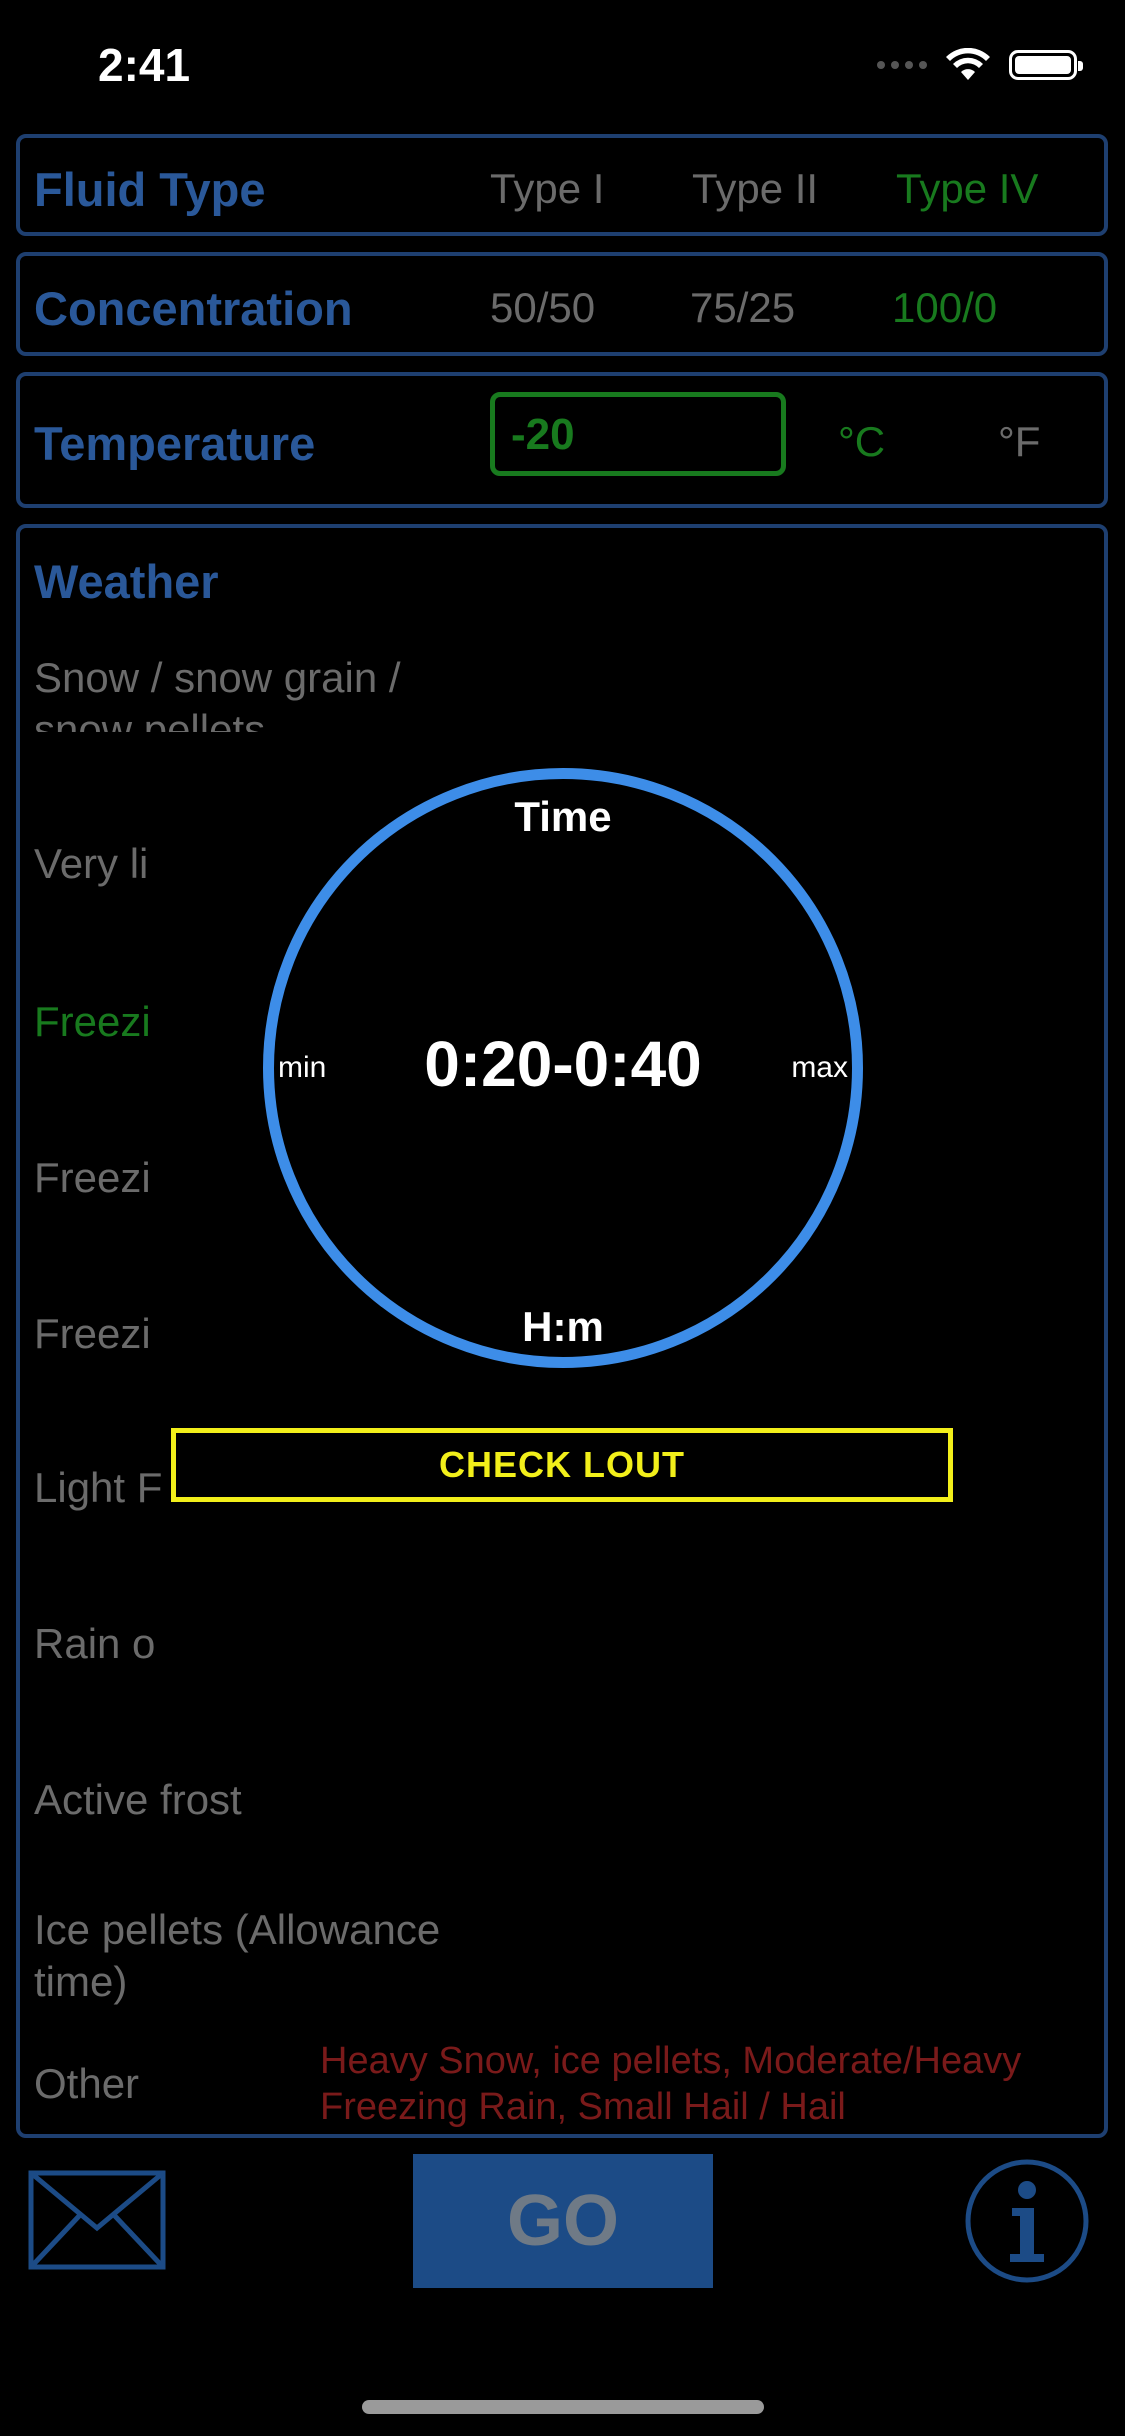 Image resolution: width=1125 pixels, height=2436 pixels. I want to click on fluid-type-option-1: Type I, so click(547, 189).